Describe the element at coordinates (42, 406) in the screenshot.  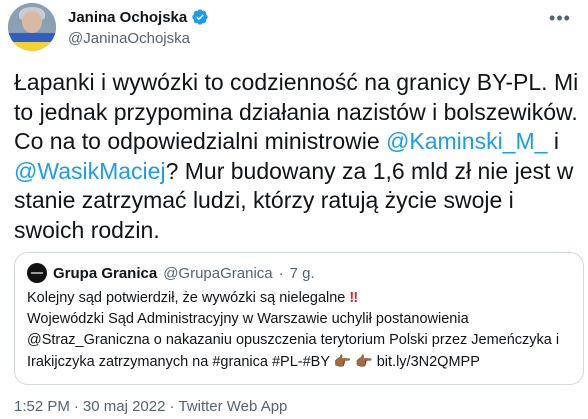
I see `tweet-time: 1:52 PM` at that location.